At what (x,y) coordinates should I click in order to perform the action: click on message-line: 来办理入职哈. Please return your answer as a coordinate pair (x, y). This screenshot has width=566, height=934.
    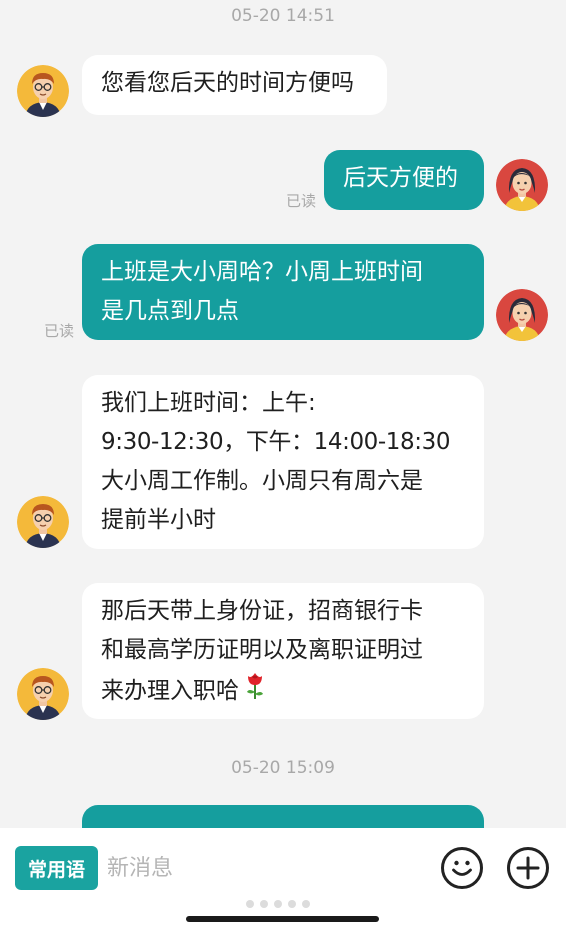
    Looking at the image, I should click on (170, 691).